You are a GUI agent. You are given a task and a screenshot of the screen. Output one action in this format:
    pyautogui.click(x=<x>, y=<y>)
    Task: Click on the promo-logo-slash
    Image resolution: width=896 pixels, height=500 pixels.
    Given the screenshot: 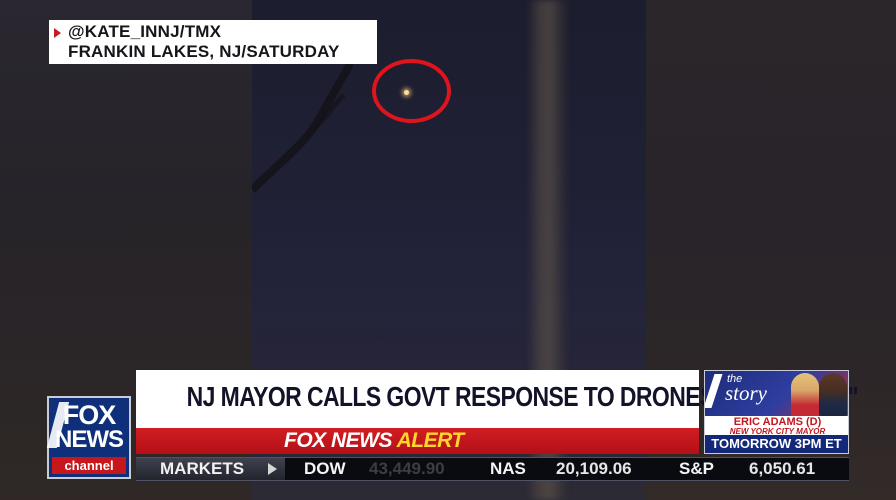 What is the action you would take?
    pyautogui.click(x=714, y=391)
    